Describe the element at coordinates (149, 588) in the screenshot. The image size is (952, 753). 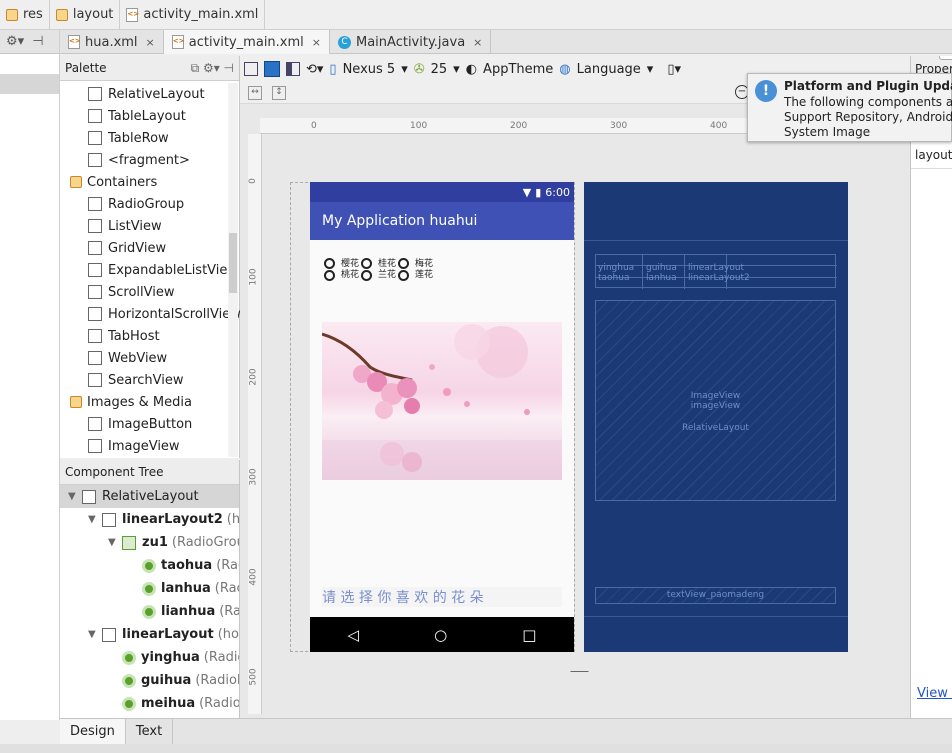
I see `tree-item: lanhua(Rac` at that location.